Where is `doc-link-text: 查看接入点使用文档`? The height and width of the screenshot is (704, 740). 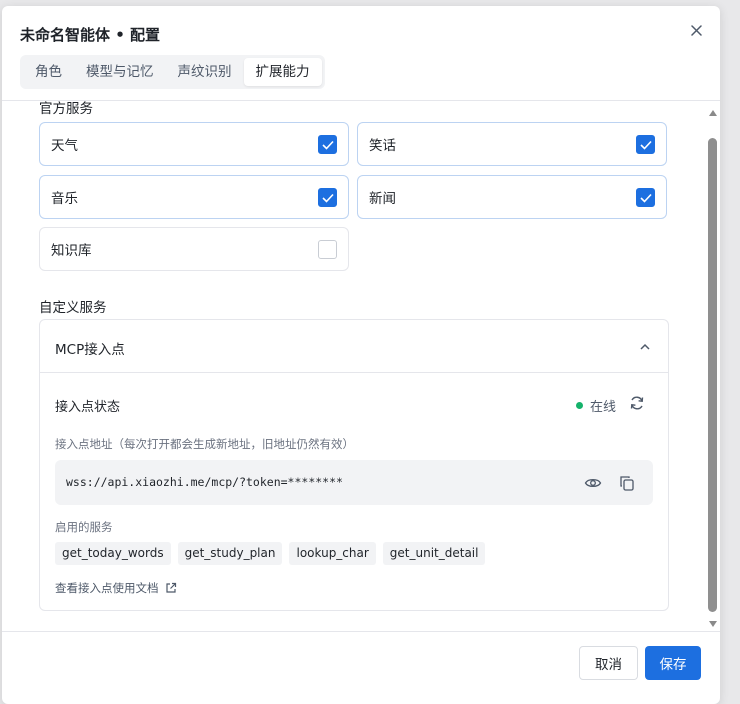
doc-link-text: 查看接入点使用文档 is located at coordinates (107, 588).